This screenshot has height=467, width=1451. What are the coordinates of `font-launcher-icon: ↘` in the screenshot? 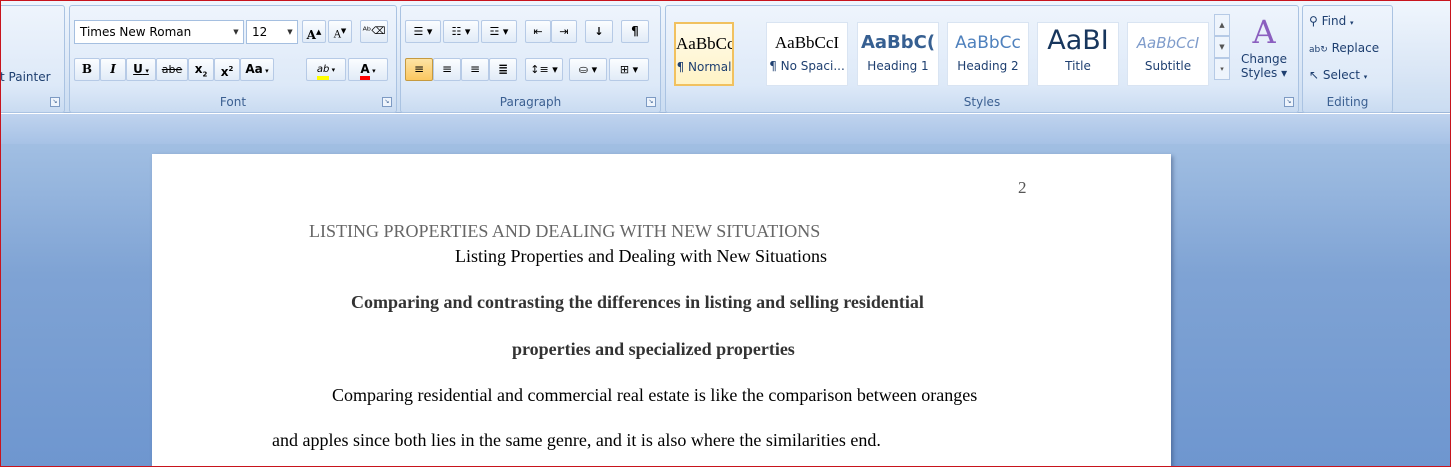 It's located at (387, 102).